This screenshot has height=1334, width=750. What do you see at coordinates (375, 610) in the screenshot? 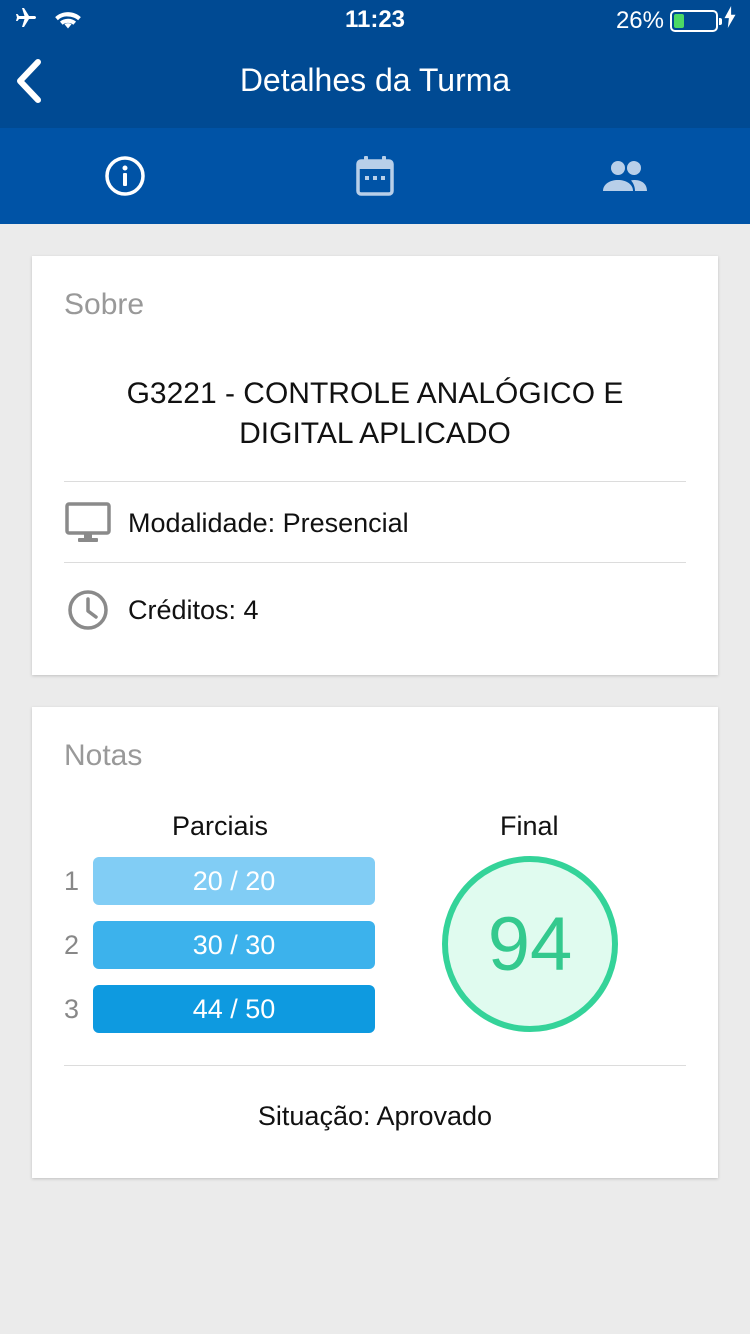
I see `credits-row: Créditos: 4` at bounding box center [375, 610].